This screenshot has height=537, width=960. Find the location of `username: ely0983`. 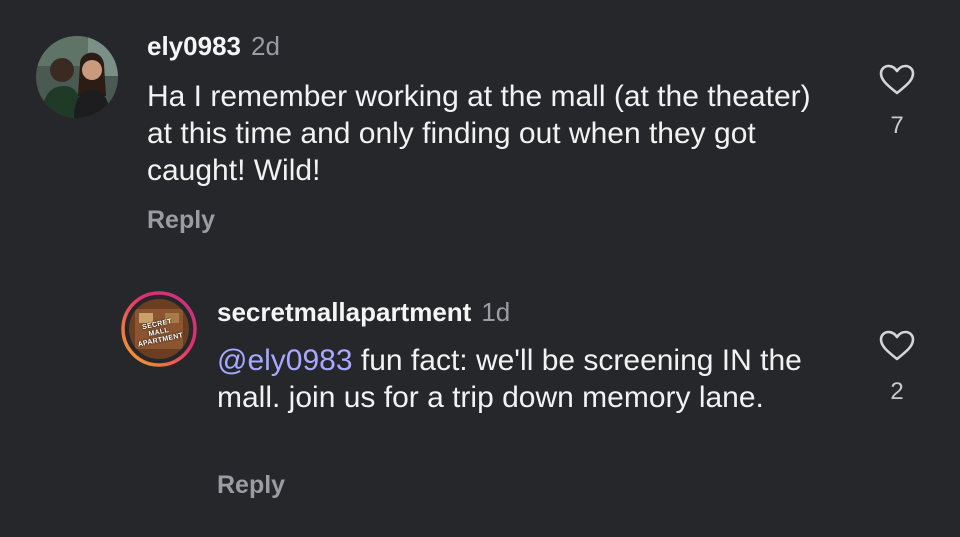

username: ely0983 is located at coordinates (194, 46).